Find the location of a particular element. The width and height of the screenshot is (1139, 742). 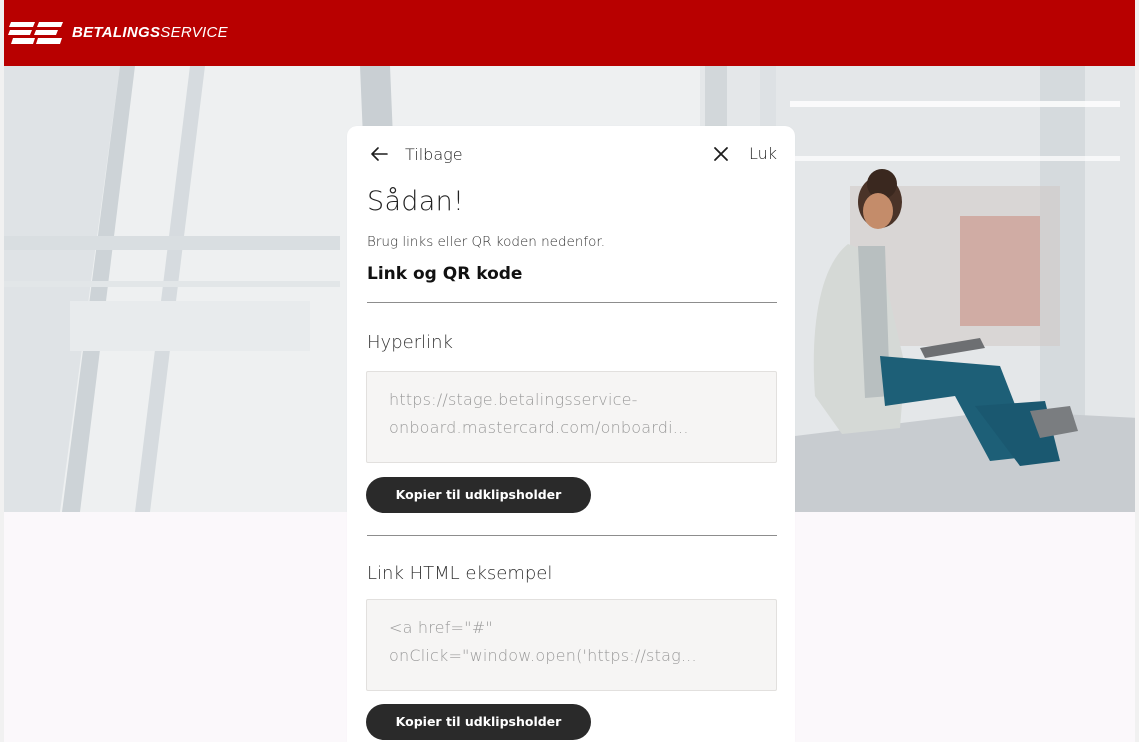

brand-name-bold: BETALINGS is located at coordinates (116, 32).